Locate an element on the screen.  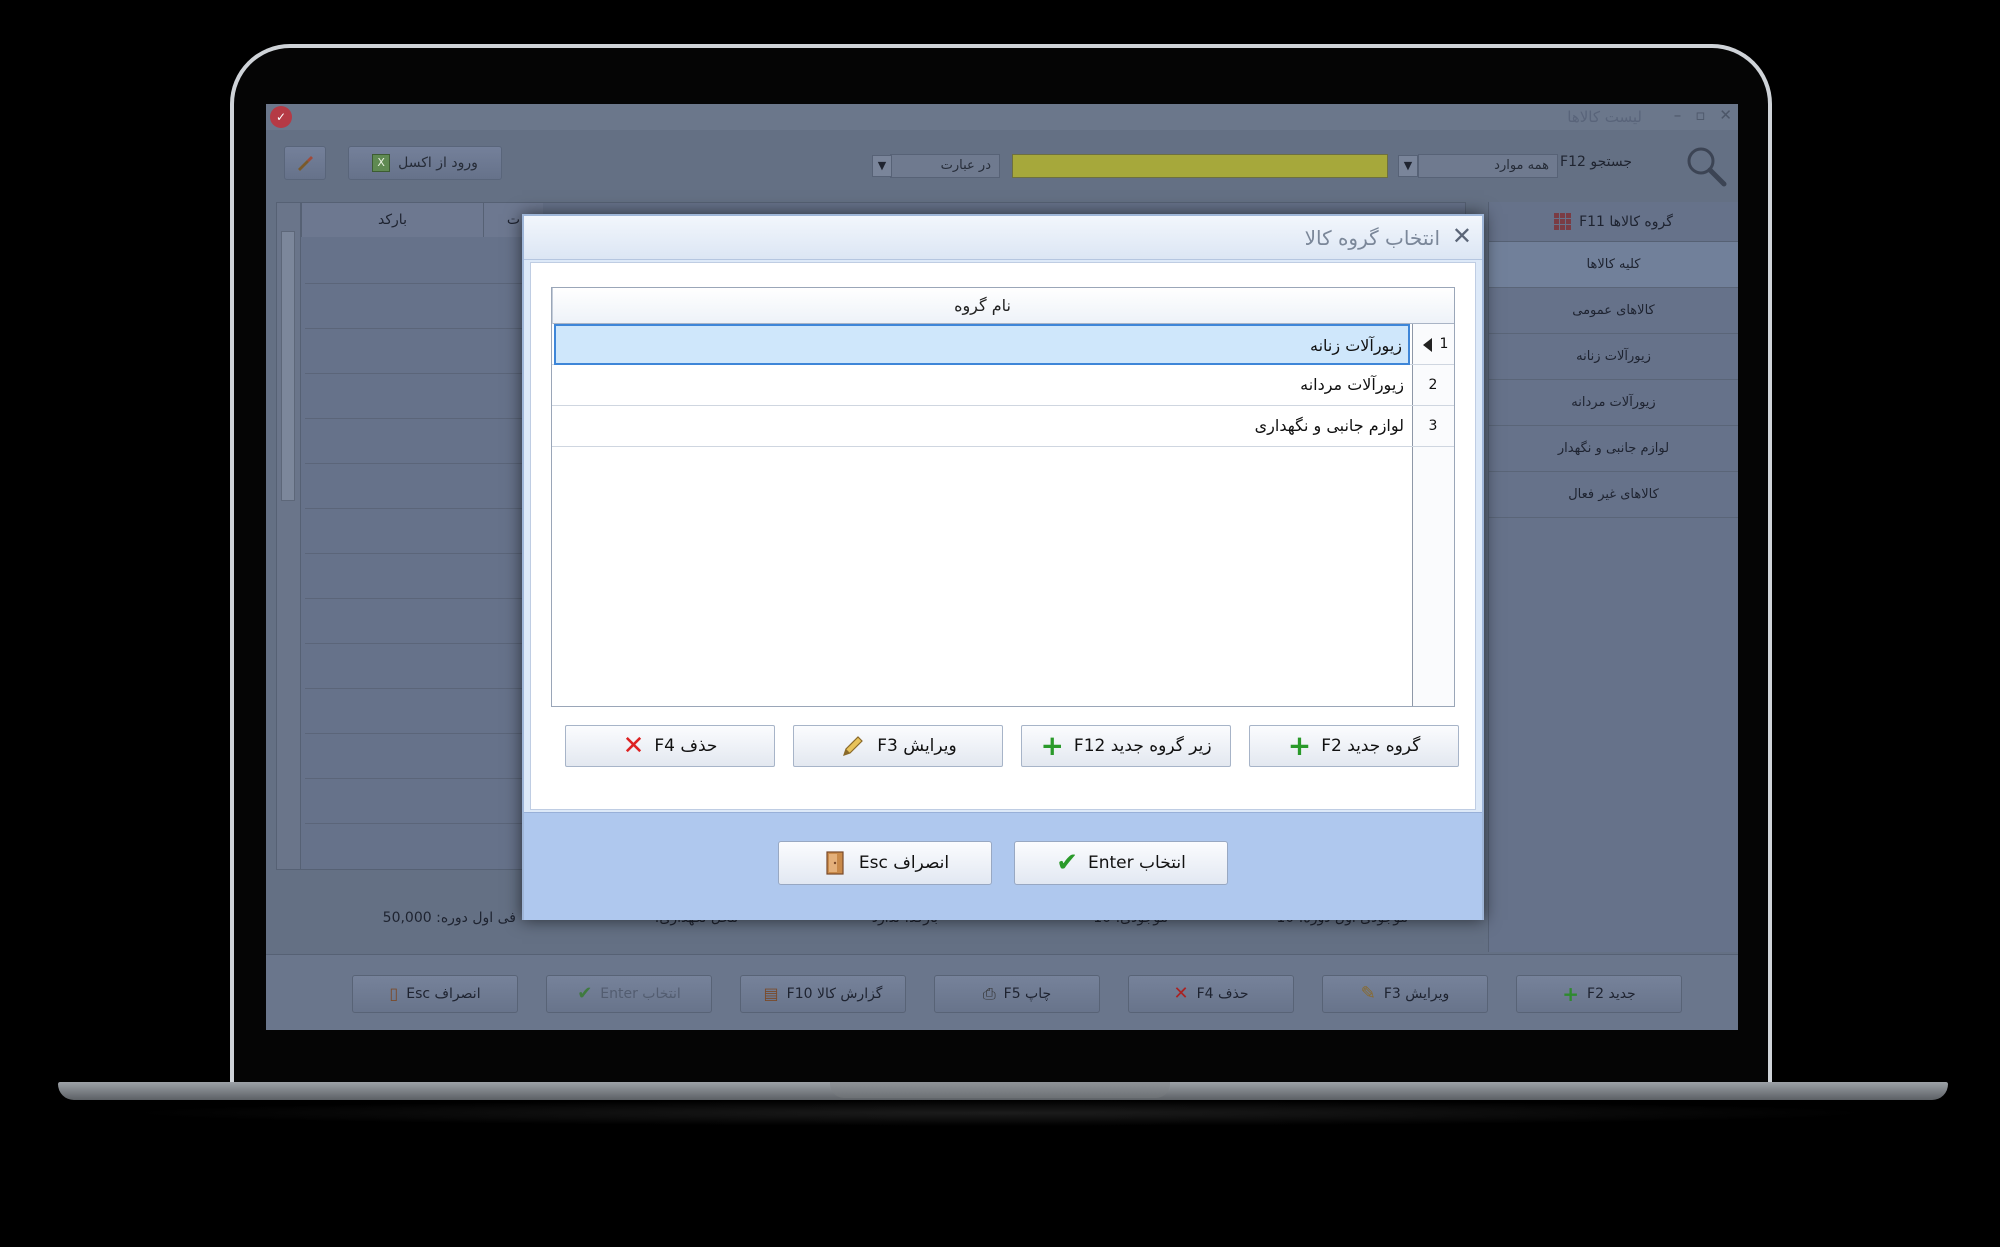
group-panel-header: گروه کالاها F11 is located at coordinates (1613, 222).